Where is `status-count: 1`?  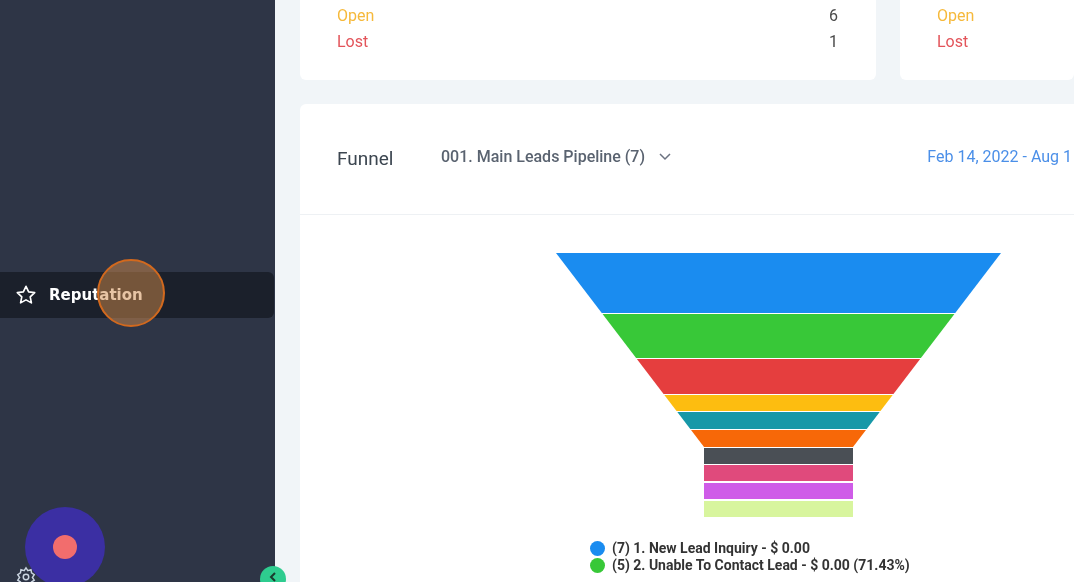 status-count: 1 is located at coordinates (834, 41).